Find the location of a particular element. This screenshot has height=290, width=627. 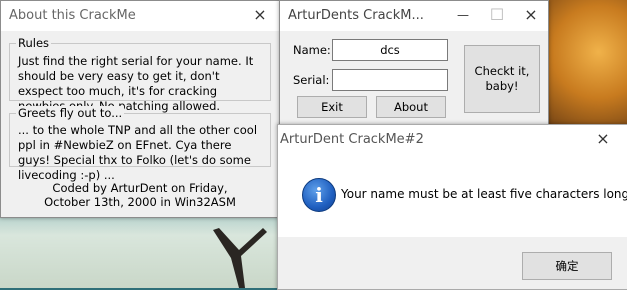

exit-button: Exit is located at coordinates (332, 107).